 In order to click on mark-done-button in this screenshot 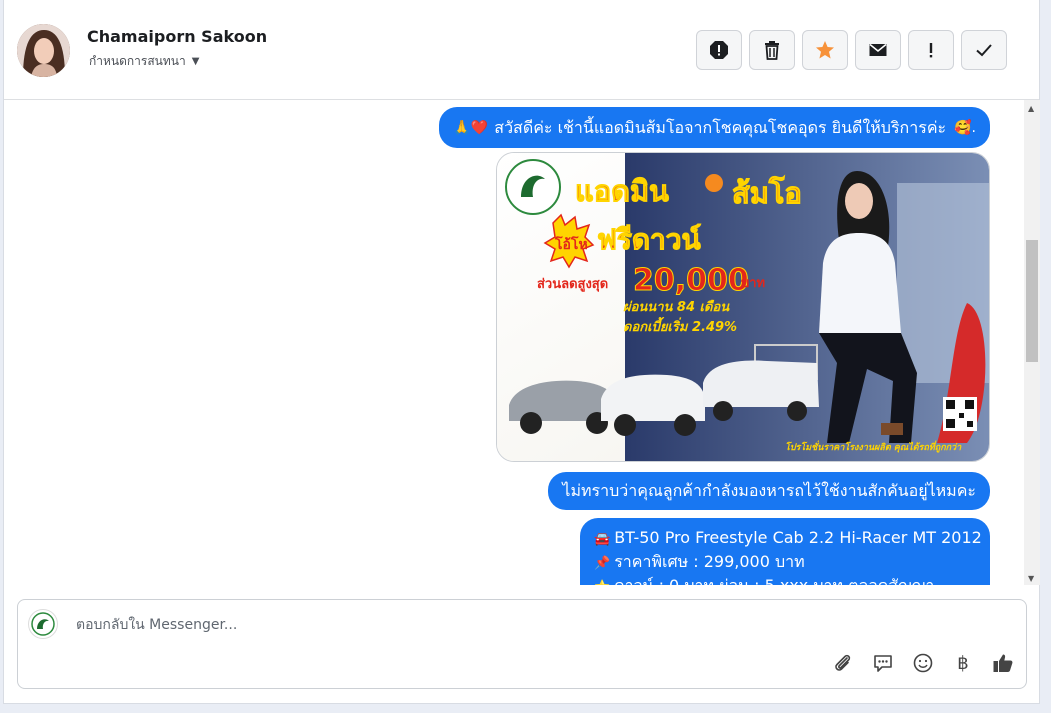, I will do `click(984, 50)`.